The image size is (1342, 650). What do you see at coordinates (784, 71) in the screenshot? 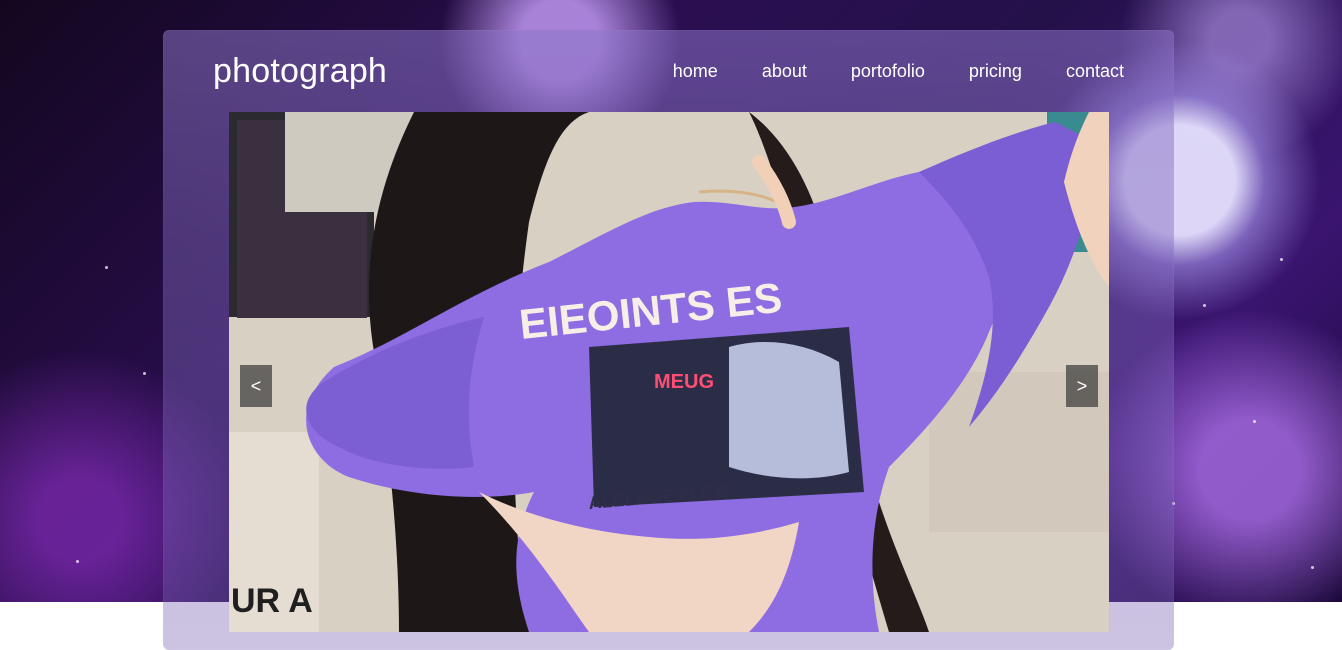
I see `nav-about: about` at bounding box center [784, 71].